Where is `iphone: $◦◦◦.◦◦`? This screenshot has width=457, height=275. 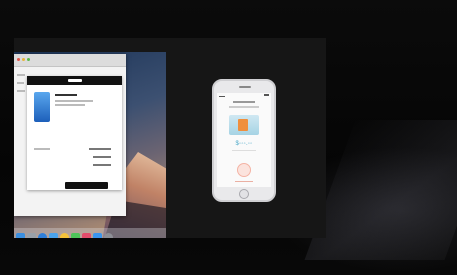 iphone: $◦◦◦.◦◦ is located at coordinates (244, 140).